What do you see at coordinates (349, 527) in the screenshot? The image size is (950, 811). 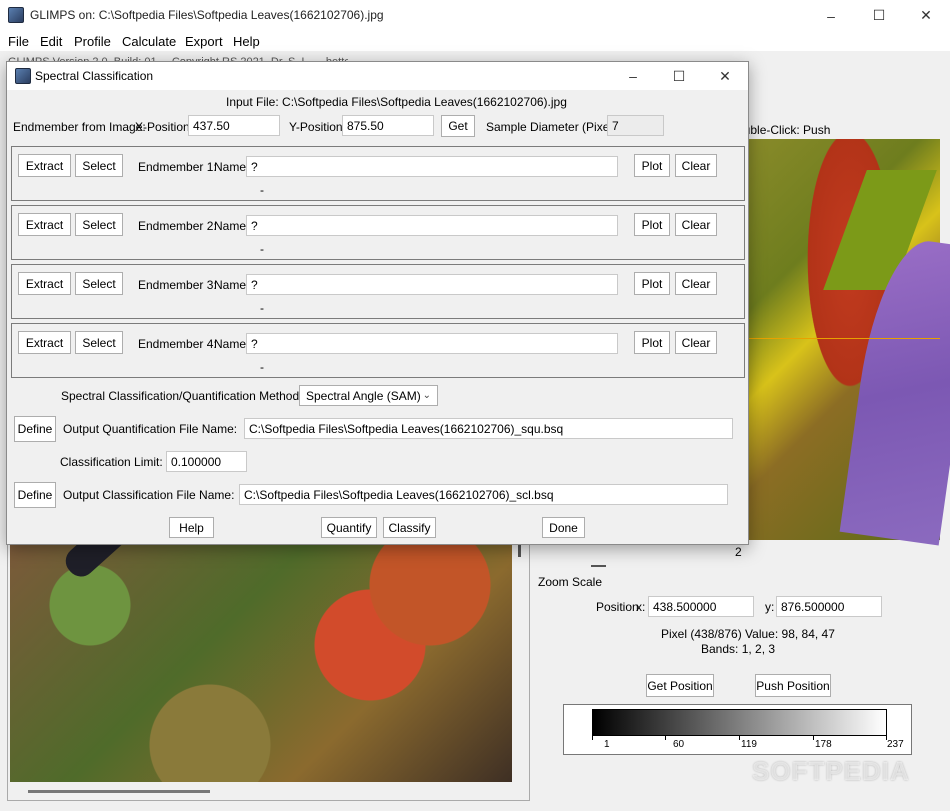 I see `quantify-button: Quantify` at bounding box center [349, 527].